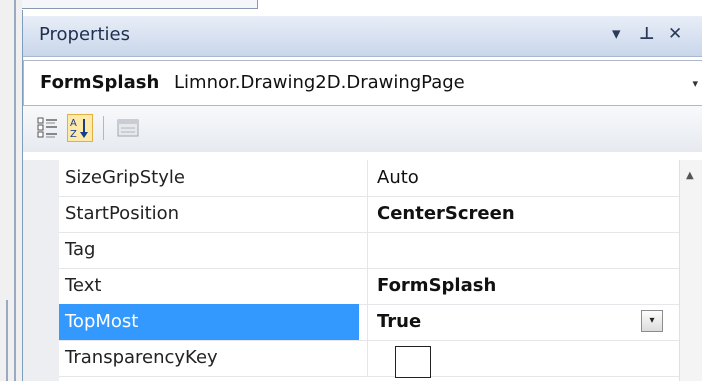  What do you see at coordinates (48, 128) in the screenshot?
I see `categorized-icon` at bounding box center [48, 128].